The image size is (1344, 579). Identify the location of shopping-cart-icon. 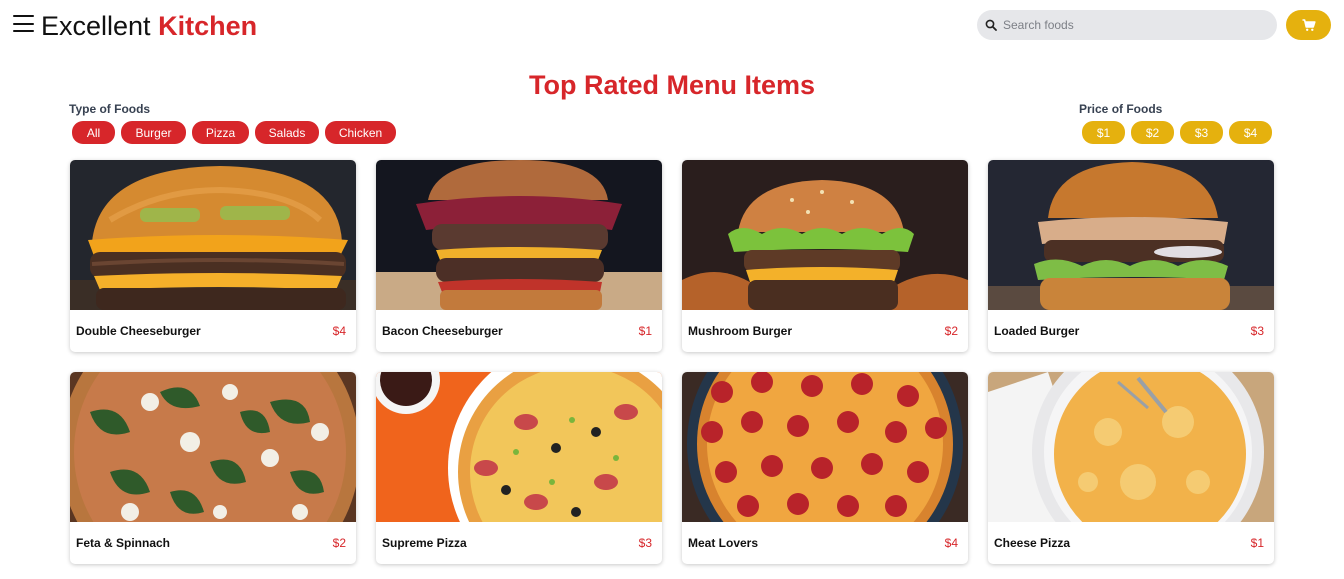
(1309, 24).